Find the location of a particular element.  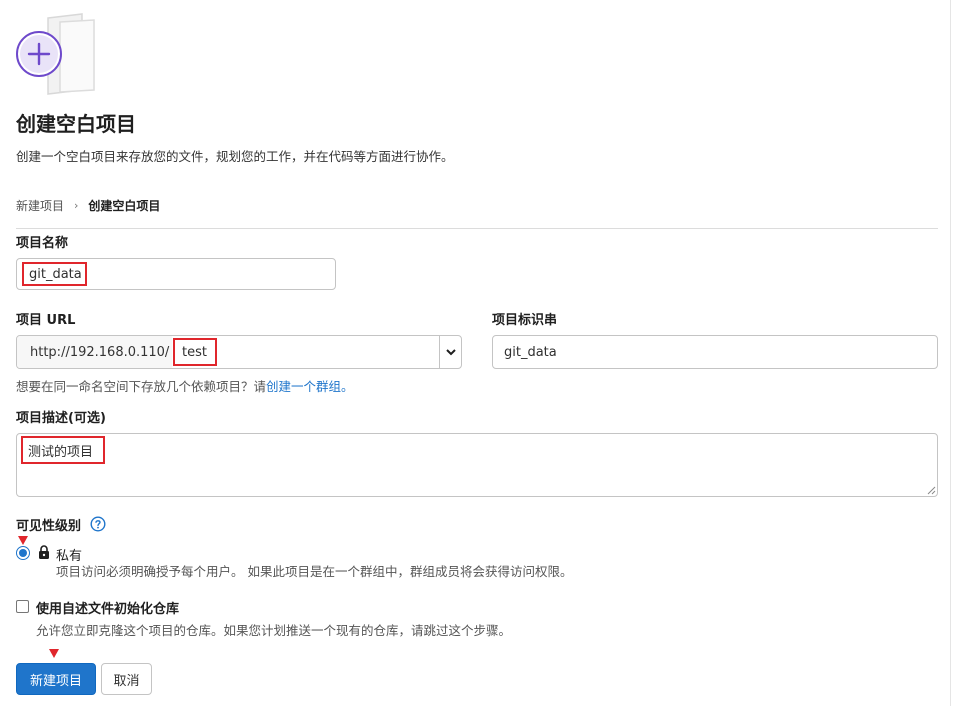

project-description-value: 测试的项目 is located at coordinates (63, 450).